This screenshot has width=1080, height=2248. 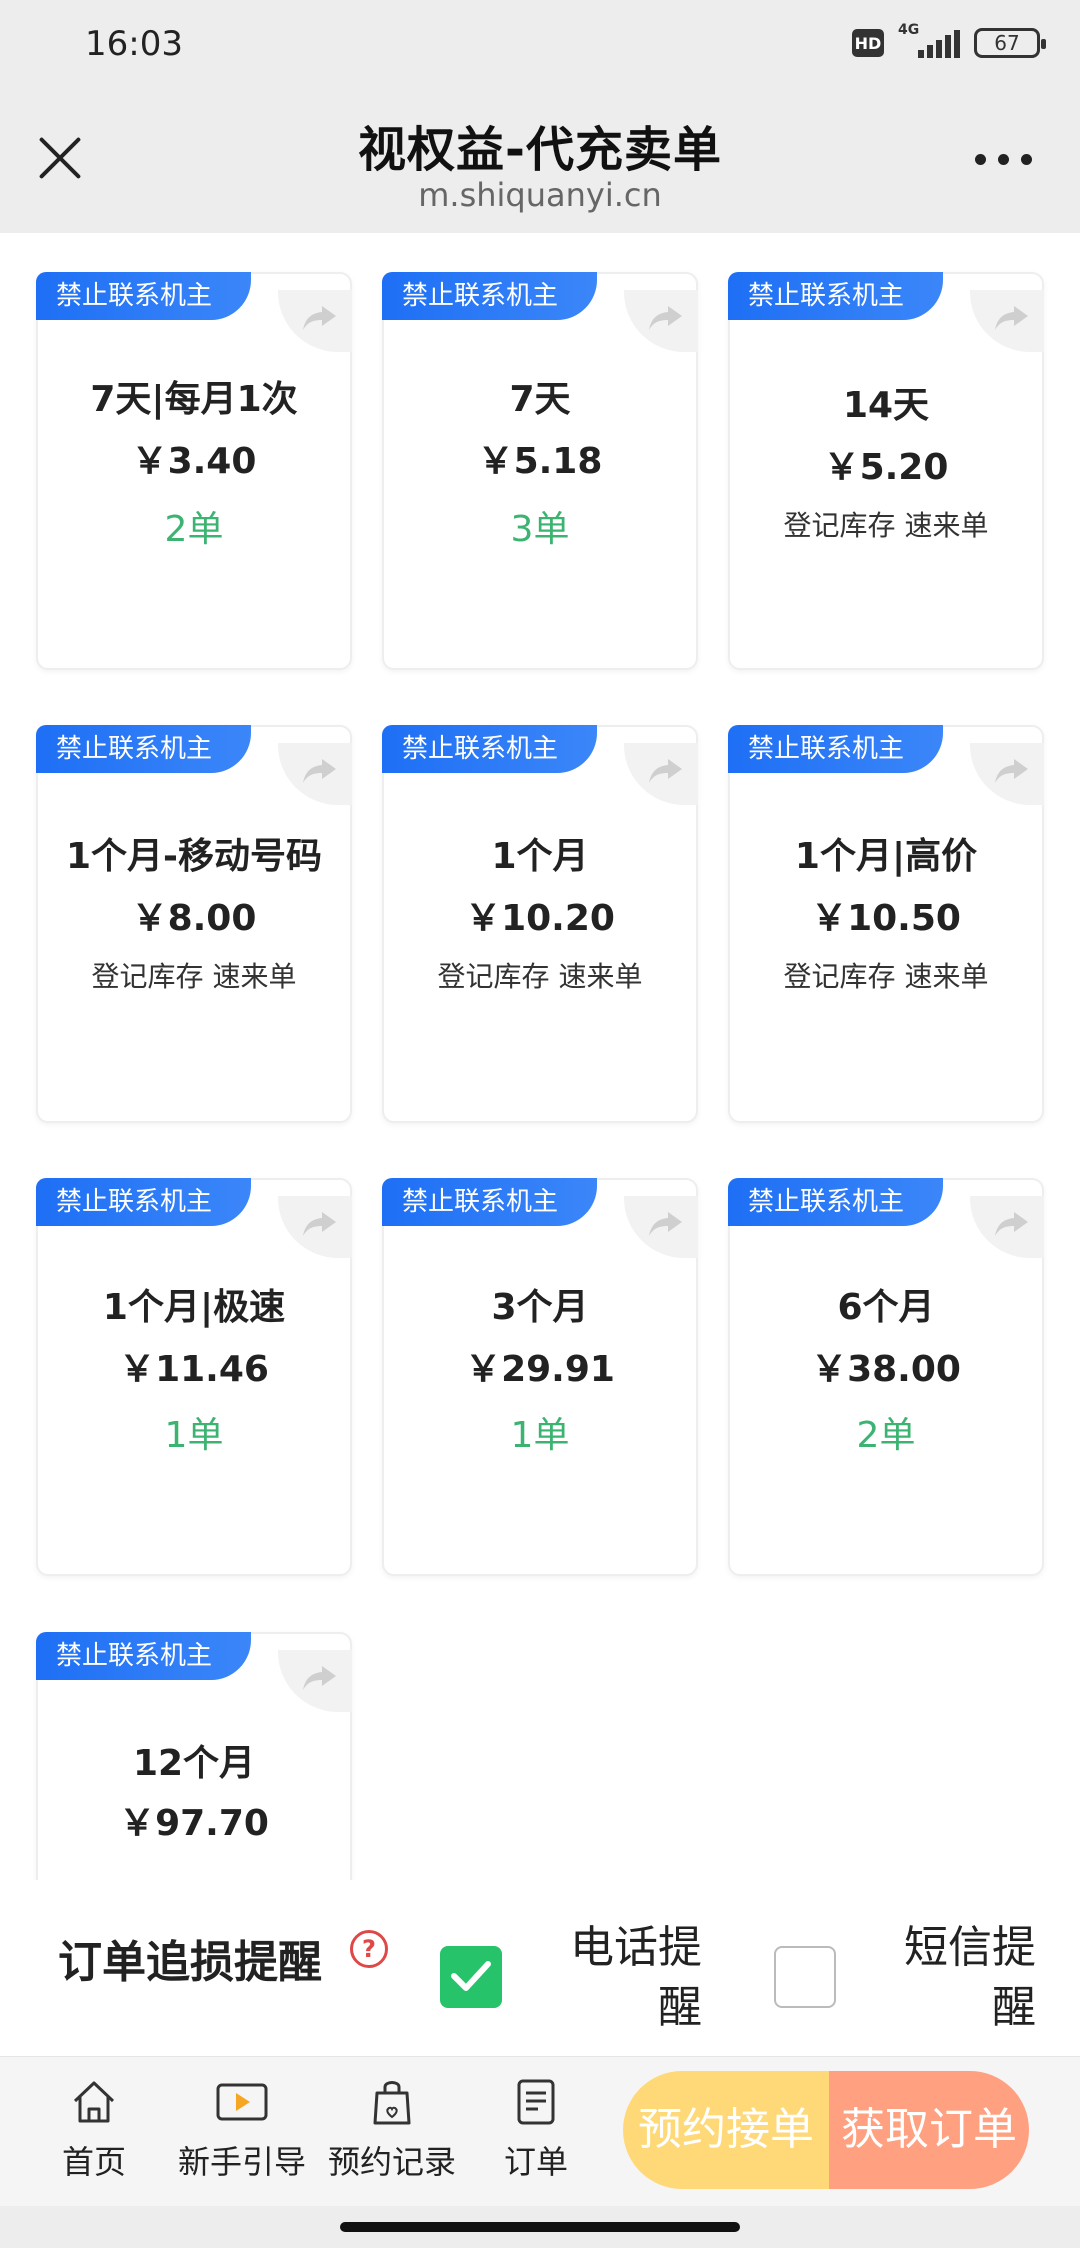 I want to click on nav-label: 订单, so click(x=535, y=2162).